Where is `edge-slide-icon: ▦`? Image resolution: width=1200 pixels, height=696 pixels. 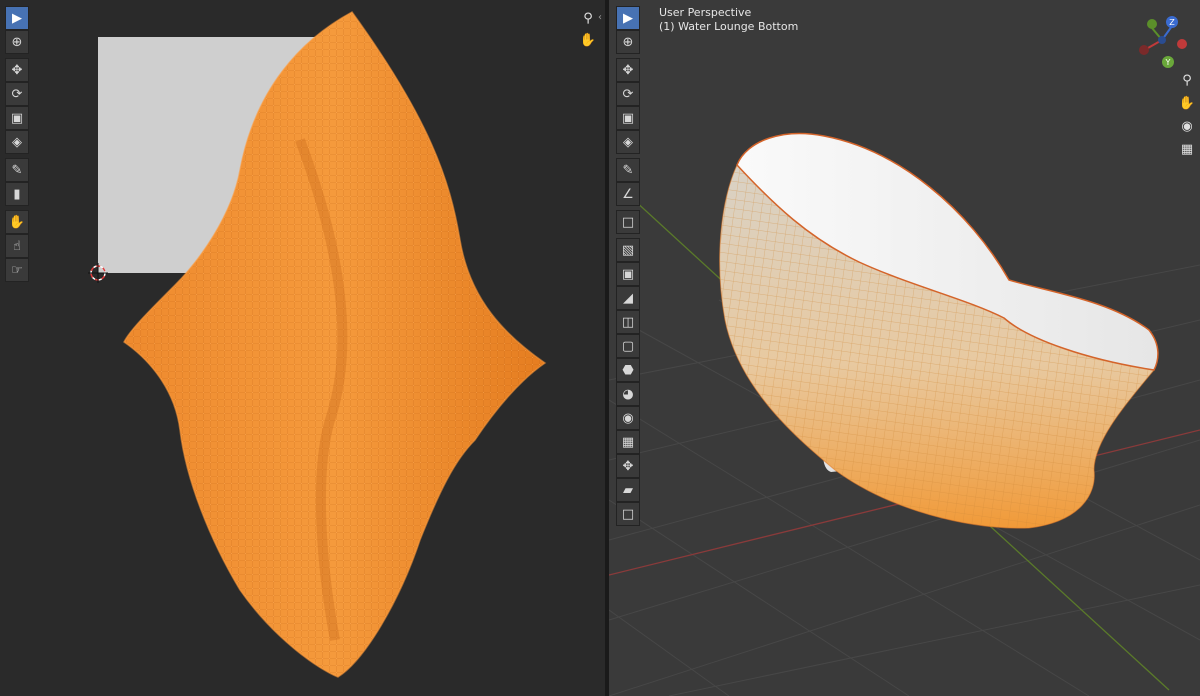
edge-slide-icon: ▦ is located at coordinates (628, 442).